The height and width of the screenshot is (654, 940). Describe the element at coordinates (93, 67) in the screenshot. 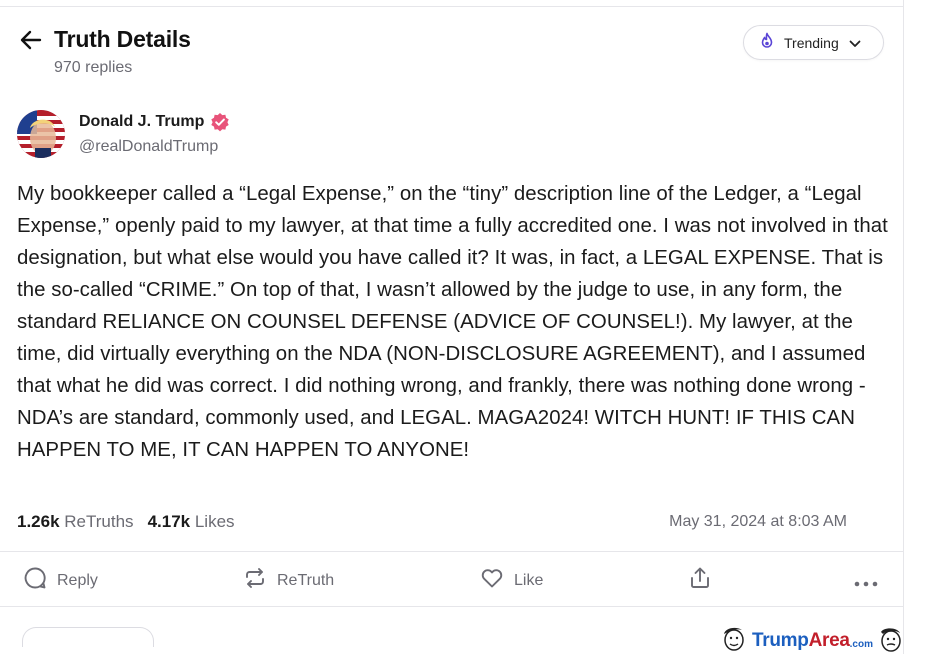

I see `replies-count: 970 replies` at that location.